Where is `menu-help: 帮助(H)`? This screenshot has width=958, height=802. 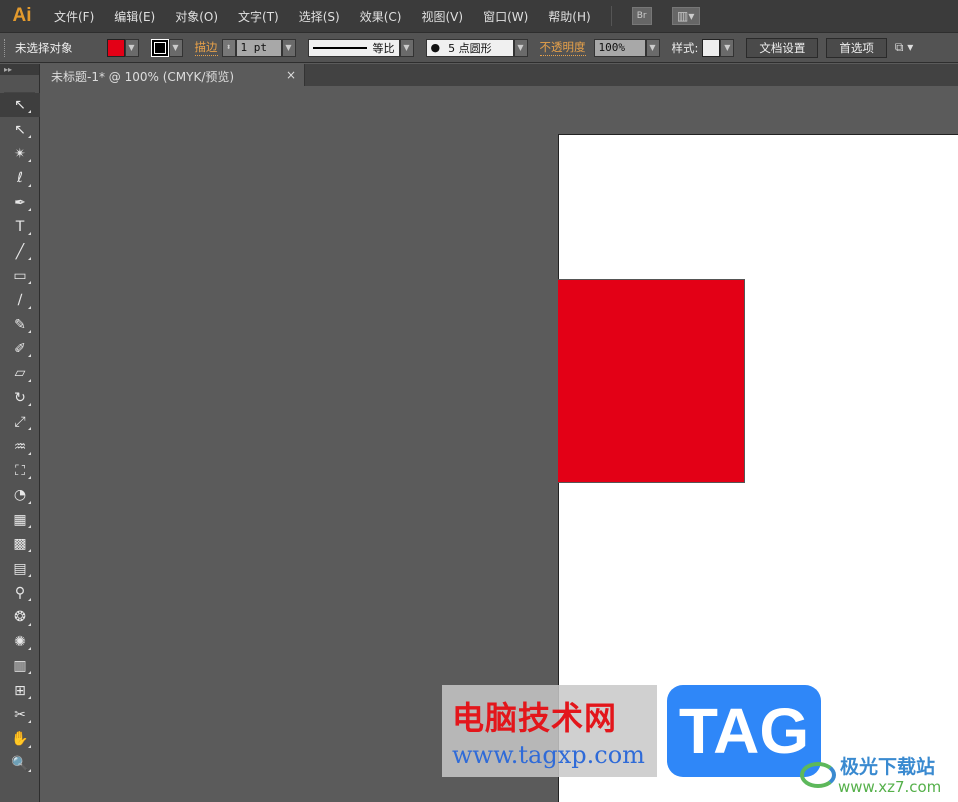
menu-help: 帮助(H) is located at coordinates (569, 16).